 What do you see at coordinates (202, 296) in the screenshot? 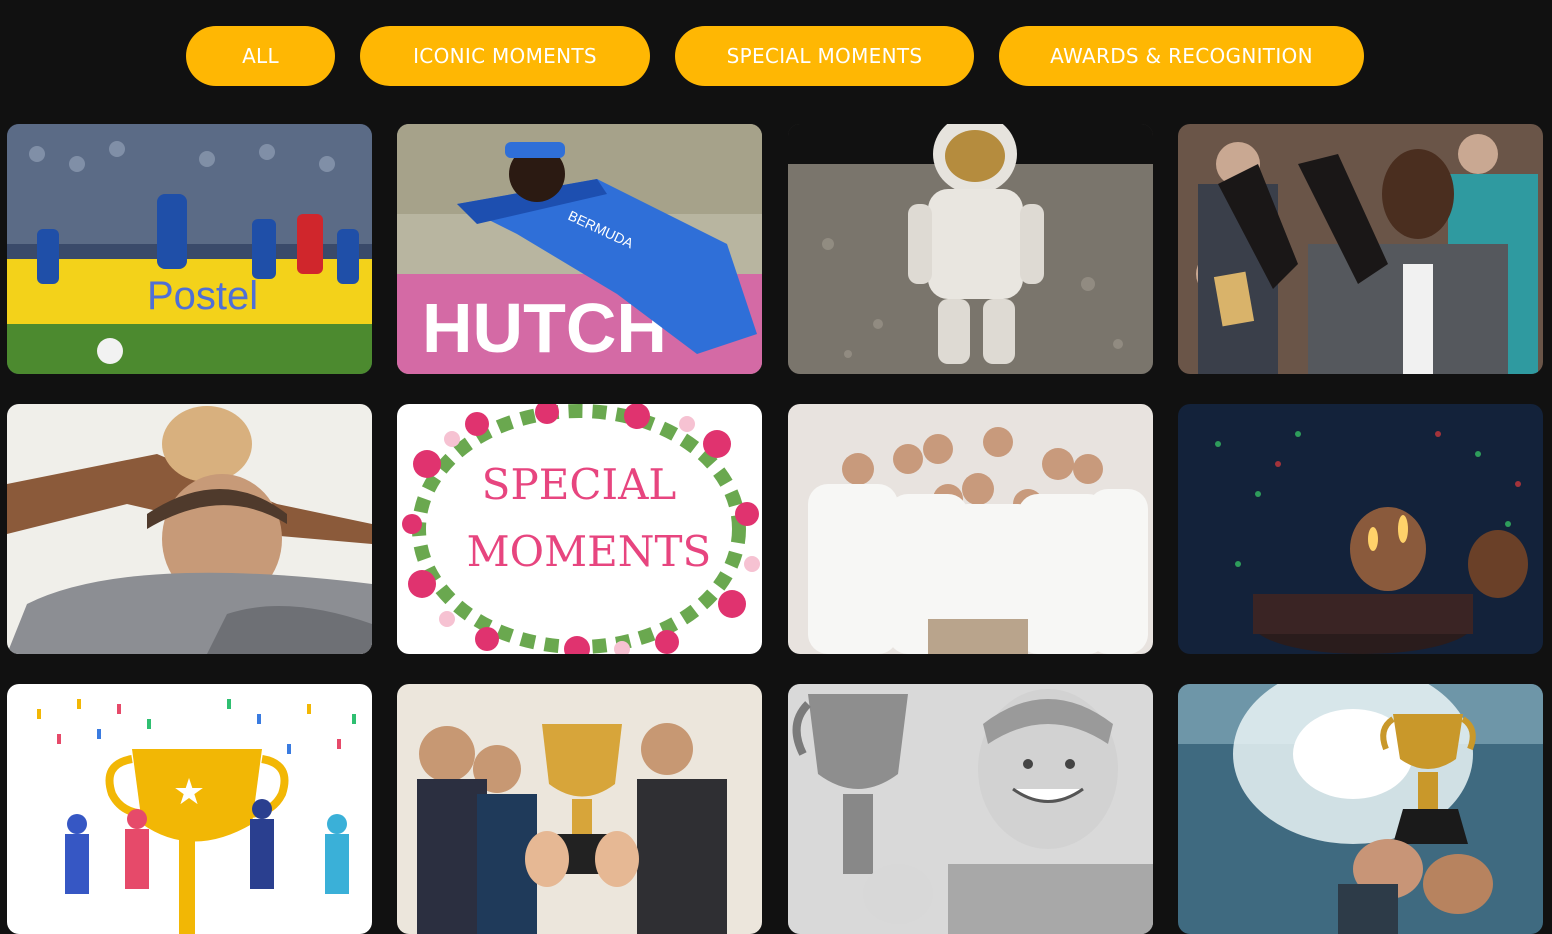
I see `stadium-sign-text: Postel` at bounding box center [202, 296].